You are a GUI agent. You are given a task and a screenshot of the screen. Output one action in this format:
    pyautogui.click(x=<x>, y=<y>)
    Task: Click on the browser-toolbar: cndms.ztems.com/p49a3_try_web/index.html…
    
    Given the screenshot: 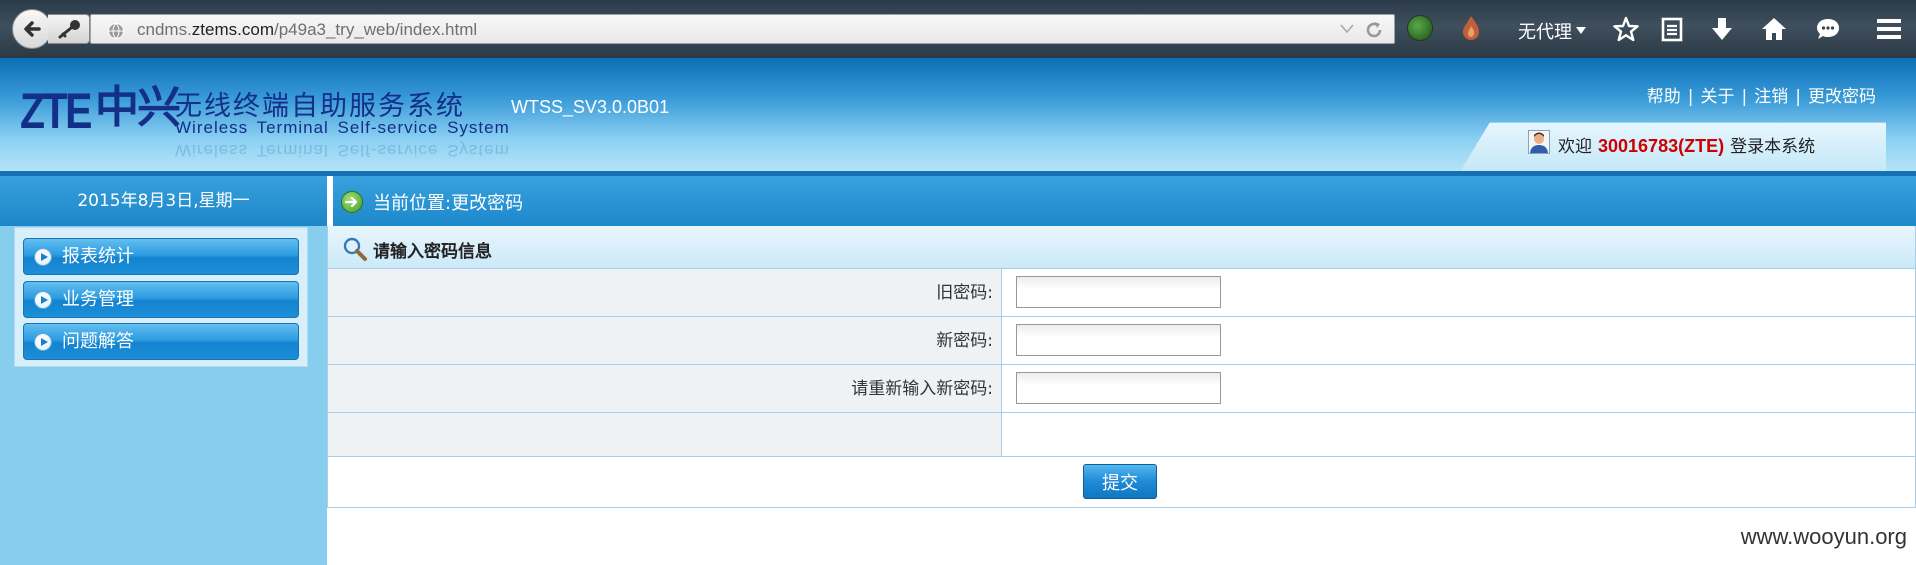 What is the action you would take?
    pyautogui.click(x=958, y=29)
    